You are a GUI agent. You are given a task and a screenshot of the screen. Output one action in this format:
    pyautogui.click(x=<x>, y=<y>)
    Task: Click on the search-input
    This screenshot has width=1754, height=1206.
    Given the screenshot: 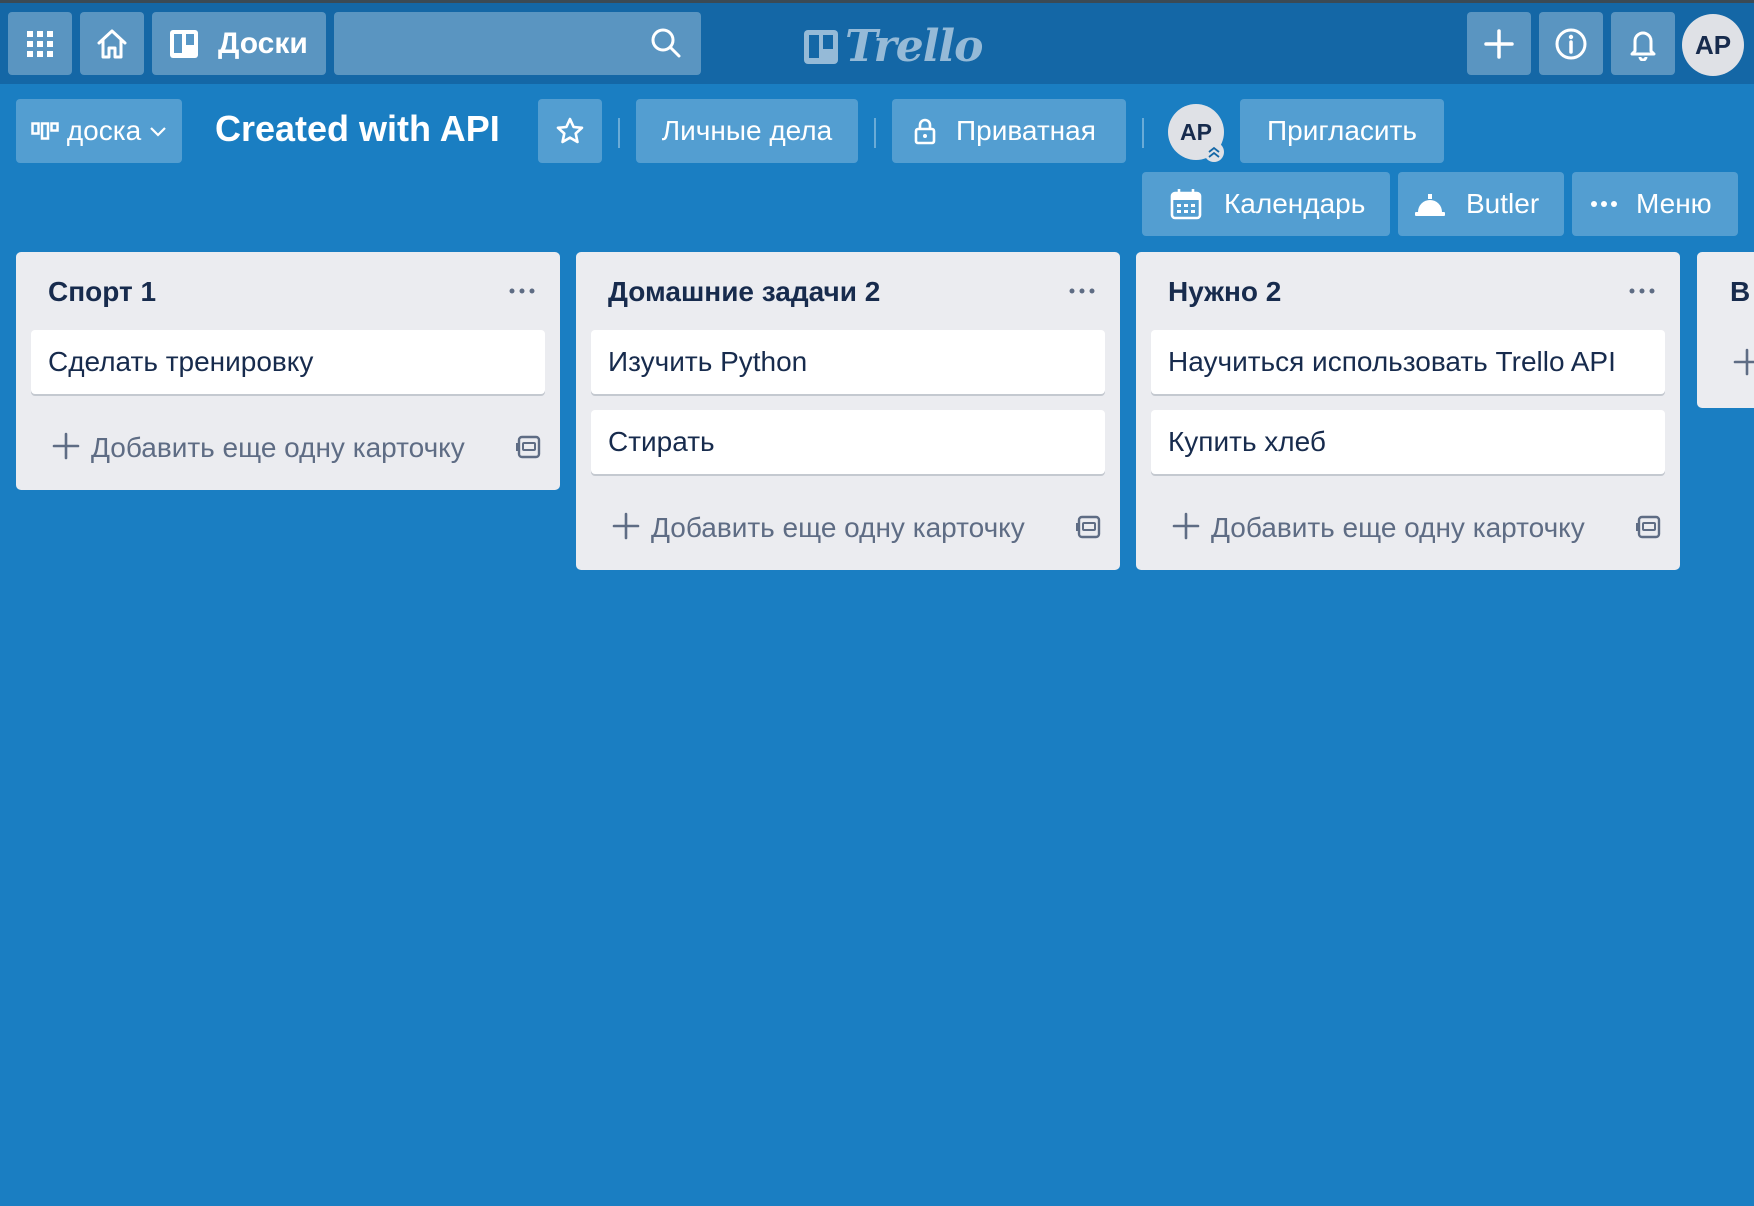 What is the action you would take?
    pyautogui.click(x=505, y=43)
    